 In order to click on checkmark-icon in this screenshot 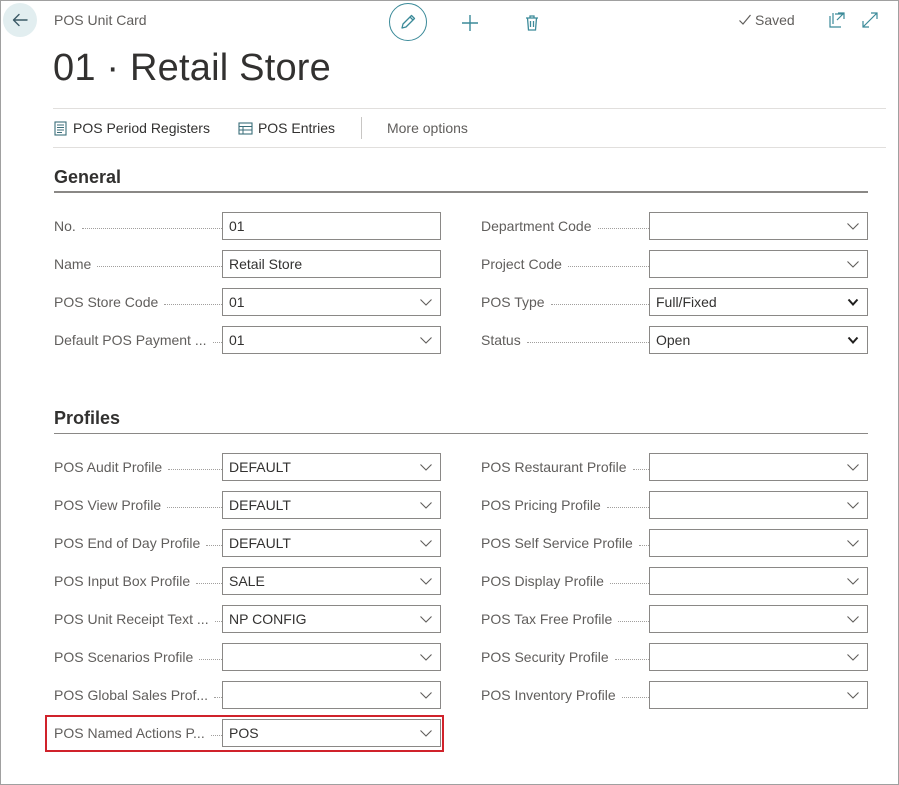, I will do `click(745, 19)`.